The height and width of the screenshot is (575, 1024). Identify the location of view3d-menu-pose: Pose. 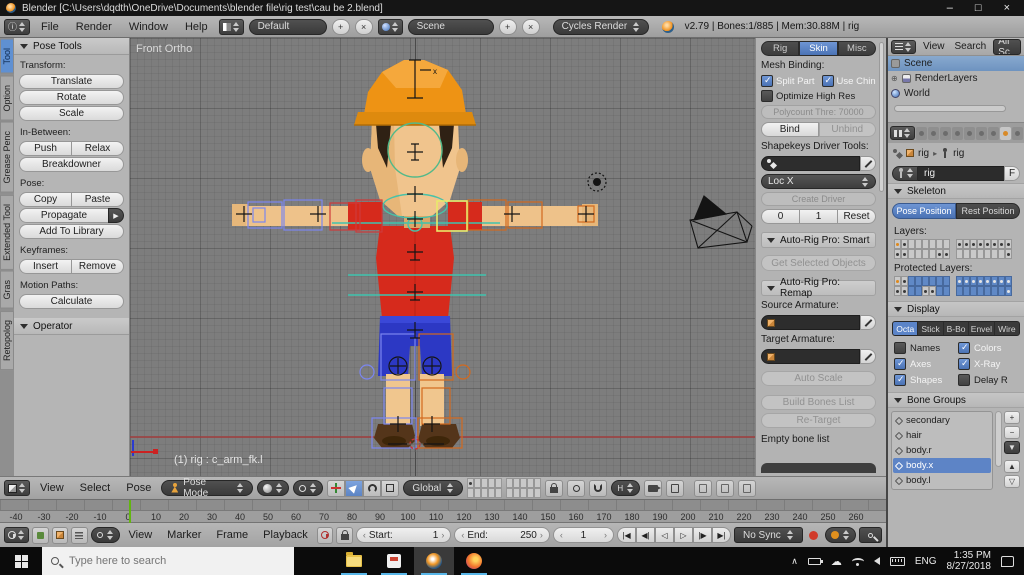
(138, 488).